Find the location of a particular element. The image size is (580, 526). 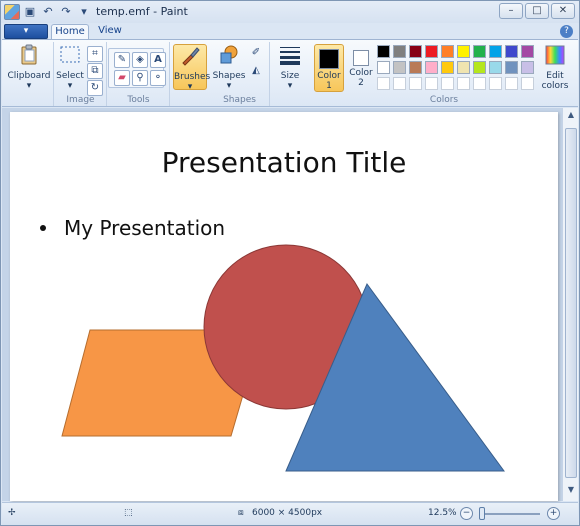

colors-group: Color 1 Color 2 Edit colors Colors is located at coordinates (444, 74).